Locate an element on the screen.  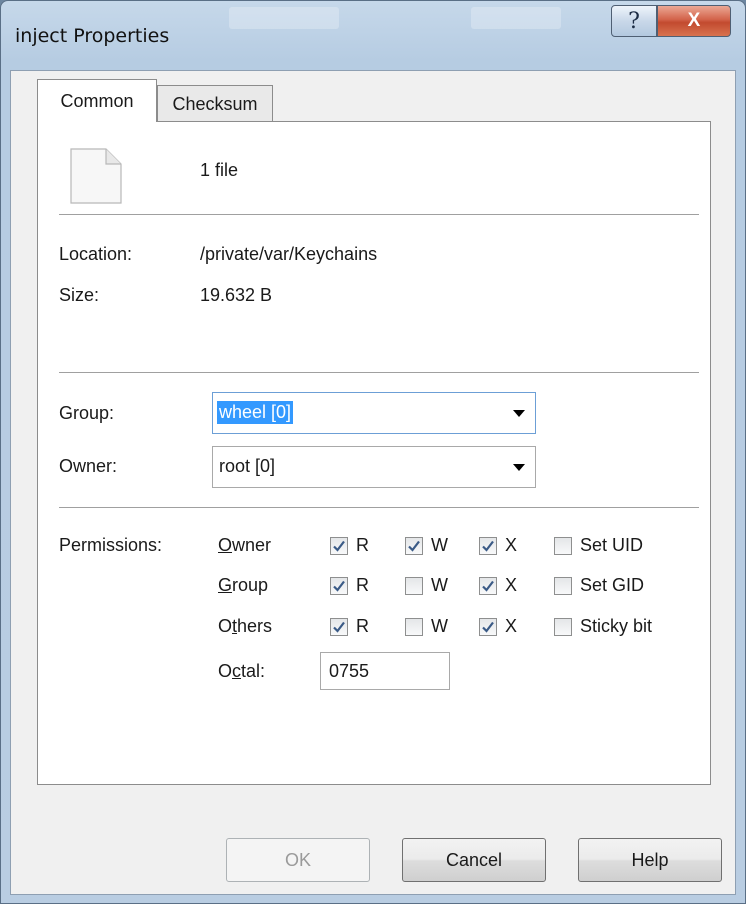
help-title-button: ? is located at coordinates (634, 21).